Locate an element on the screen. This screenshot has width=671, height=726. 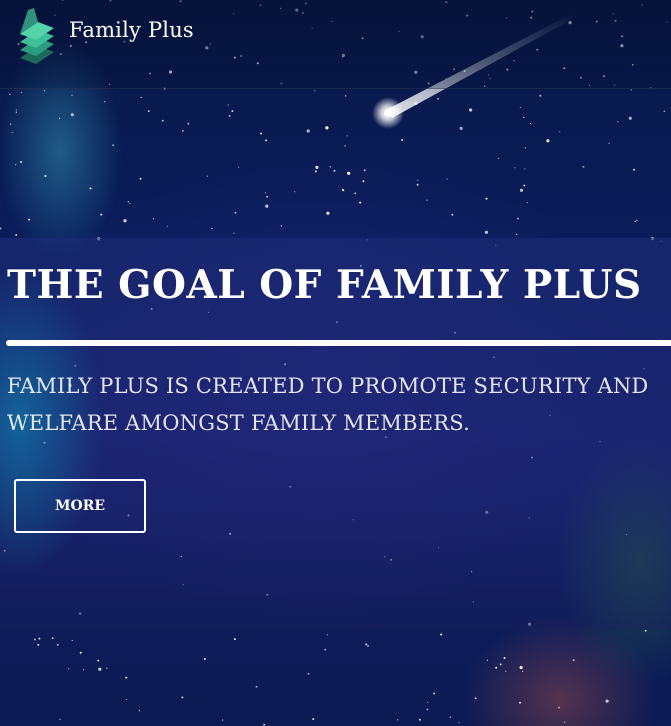
site-header: Family Plus is located at coordinates (335, 44).